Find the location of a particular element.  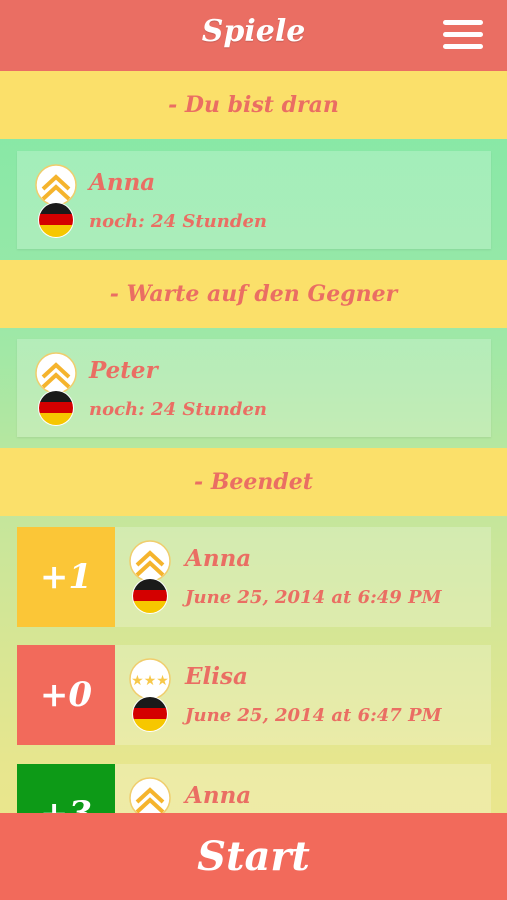

rank-and-flag-icon: ★★★ is located at coordinates (150, 695).